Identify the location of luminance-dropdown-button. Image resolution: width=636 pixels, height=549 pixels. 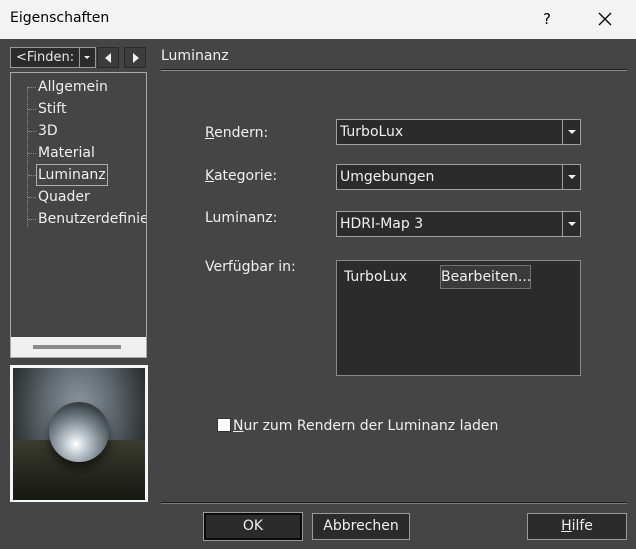
(571, 224).